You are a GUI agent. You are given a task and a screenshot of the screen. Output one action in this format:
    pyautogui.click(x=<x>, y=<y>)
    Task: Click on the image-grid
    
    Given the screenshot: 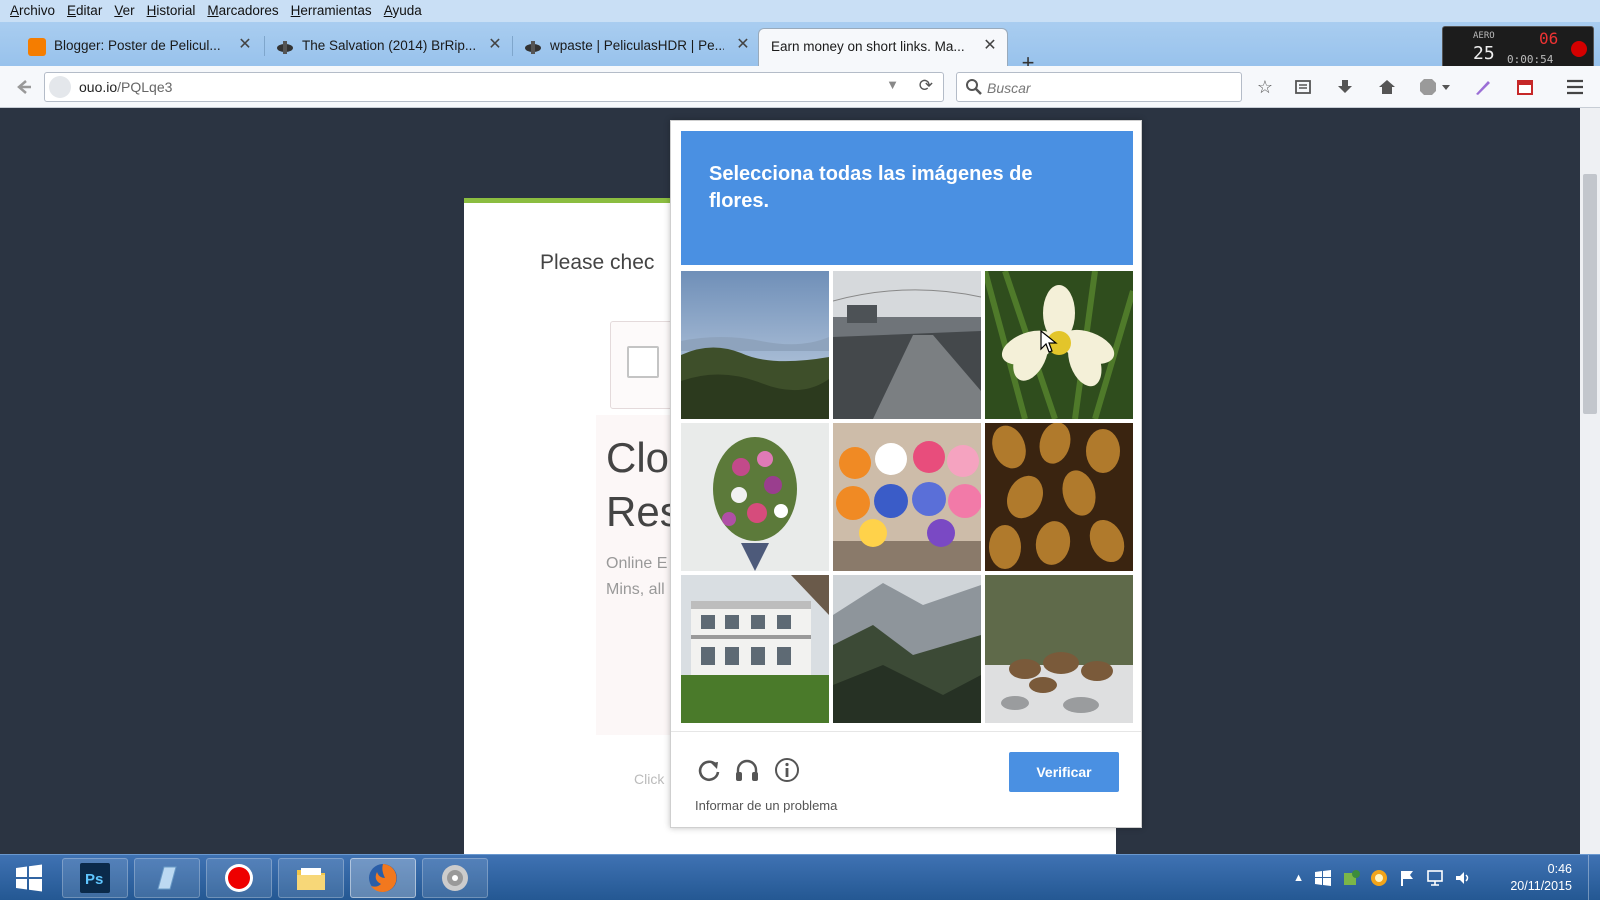 What is the action you would take?
    pyautogui.click(x=907, y=498)
    